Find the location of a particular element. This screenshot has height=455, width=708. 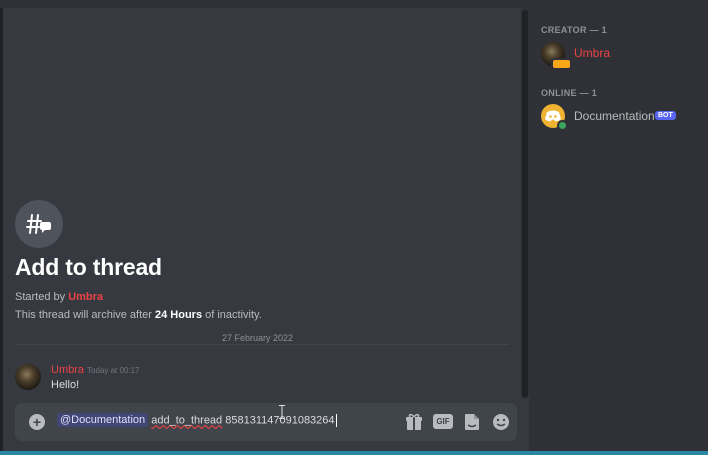

archive-prefix: This thread will archive after is located at coordinates (85, 315).